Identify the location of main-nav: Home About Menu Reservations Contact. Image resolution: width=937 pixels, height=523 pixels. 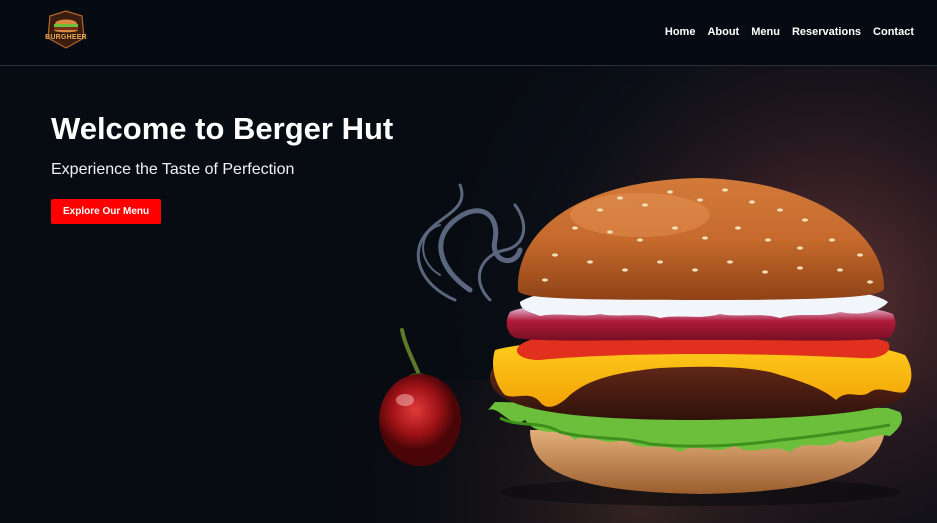
(789, 32).